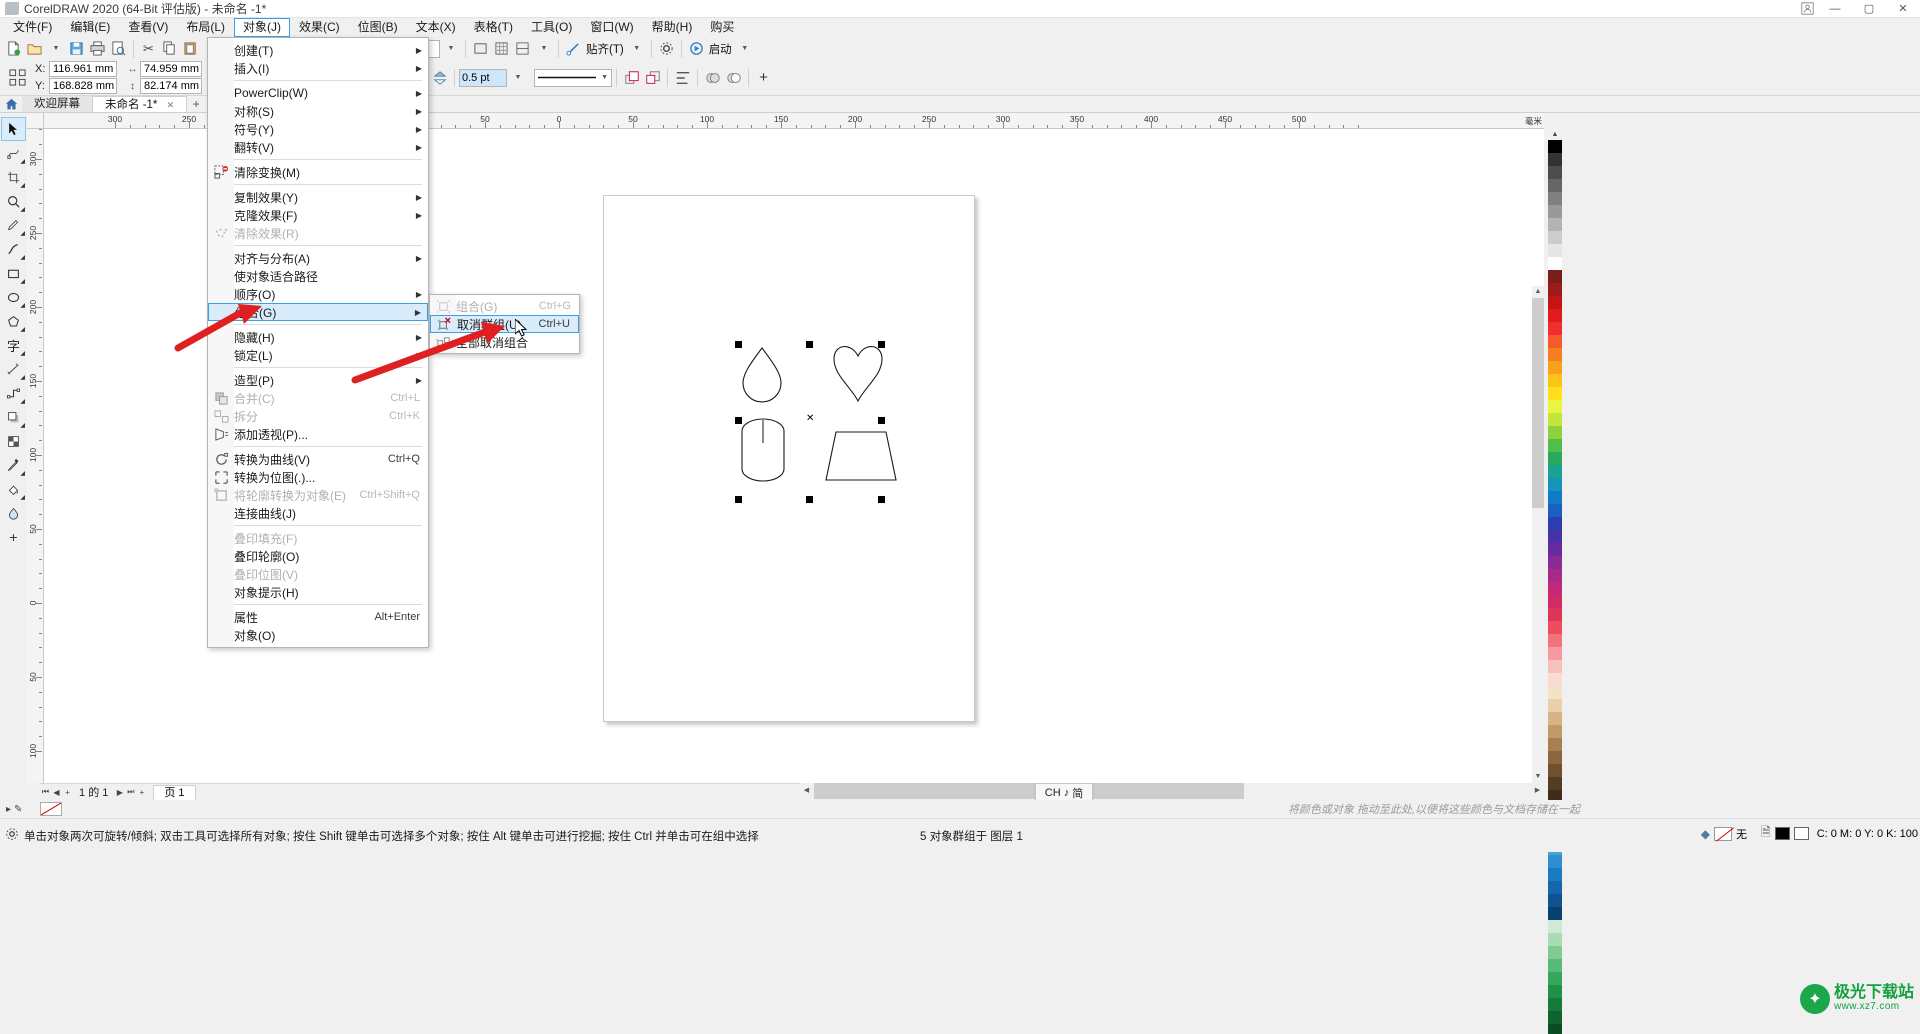 This screenshot has width=1920, height=1034. I want to click on menu-item-6: 清除变换(M), so click(318, 172).